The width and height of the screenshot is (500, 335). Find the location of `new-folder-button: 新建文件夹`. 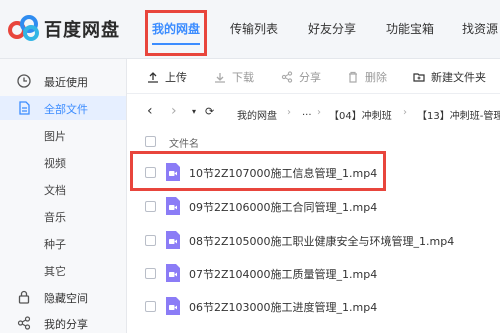

new-folder-button: 新建文件夹 is located at coordinates (449, 77).